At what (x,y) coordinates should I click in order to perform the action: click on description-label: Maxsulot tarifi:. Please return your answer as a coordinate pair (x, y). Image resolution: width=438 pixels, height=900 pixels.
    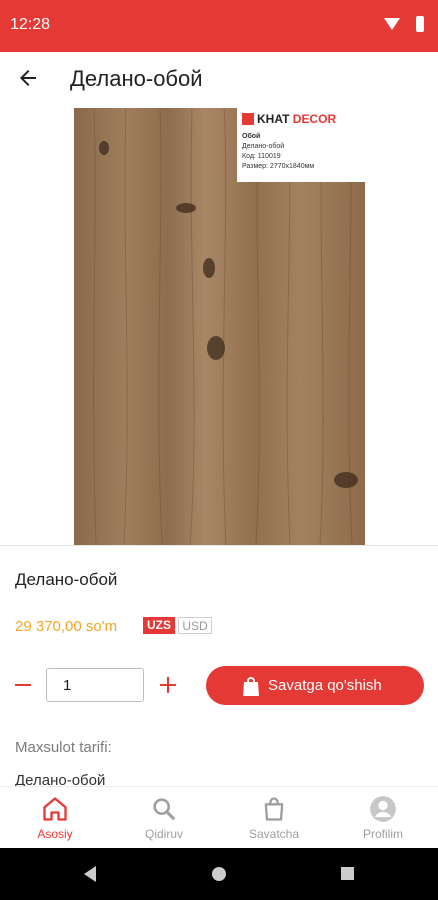
    Looking at the image, I should click on (63, 747).